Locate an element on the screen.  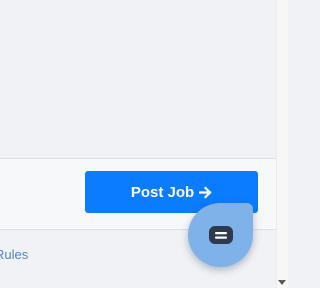
arrow-right-icon is located at coordinates (205, 192).